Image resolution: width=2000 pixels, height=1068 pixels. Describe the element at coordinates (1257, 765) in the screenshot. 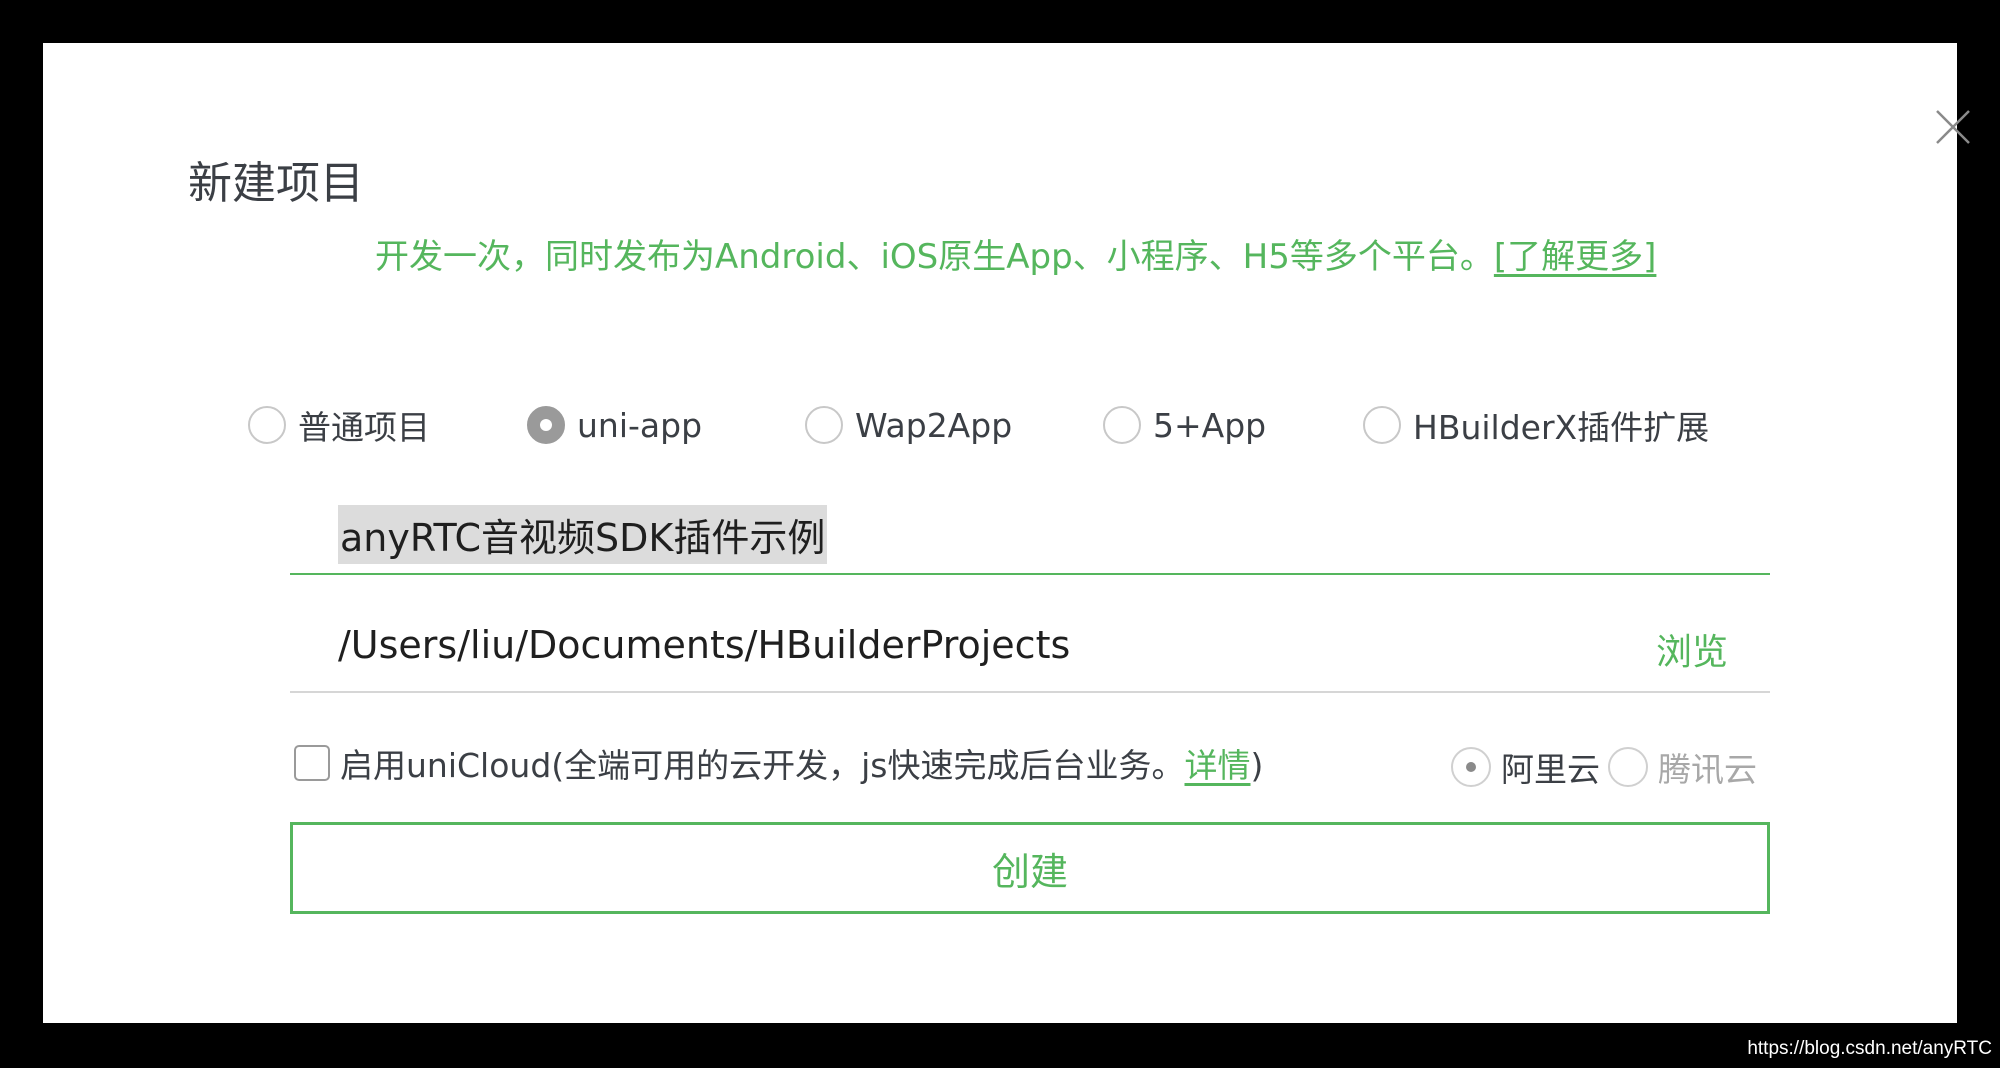

I see `unicloud-text-end: )` at that location.